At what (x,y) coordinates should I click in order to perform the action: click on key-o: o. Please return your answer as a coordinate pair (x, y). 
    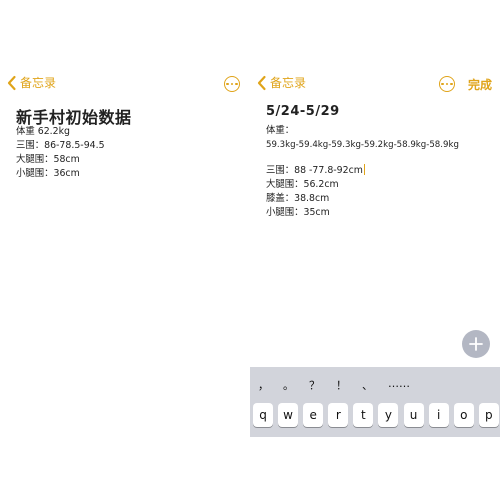
    Looking at the image, I should click on (463, 415).